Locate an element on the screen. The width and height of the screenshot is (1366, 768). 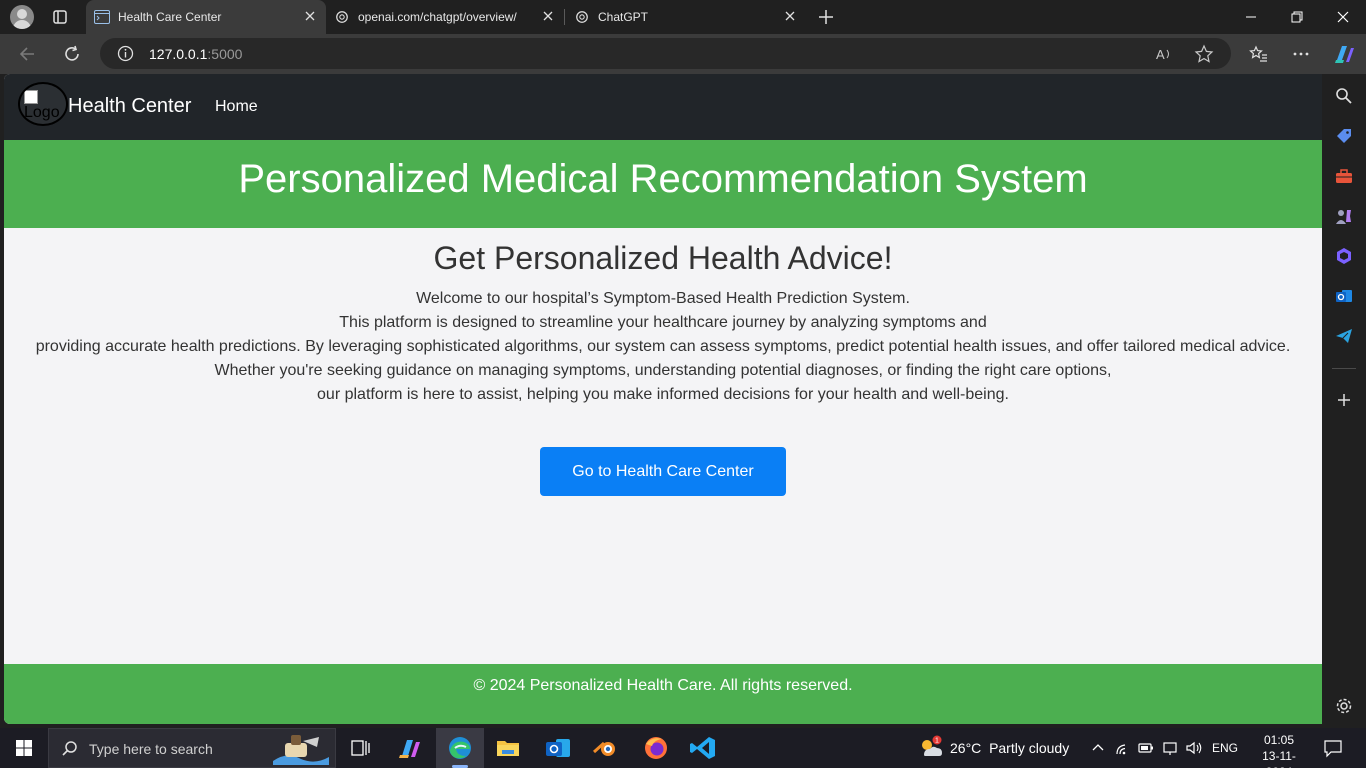
browser-sidebar is located at coordinates (1344, 400).